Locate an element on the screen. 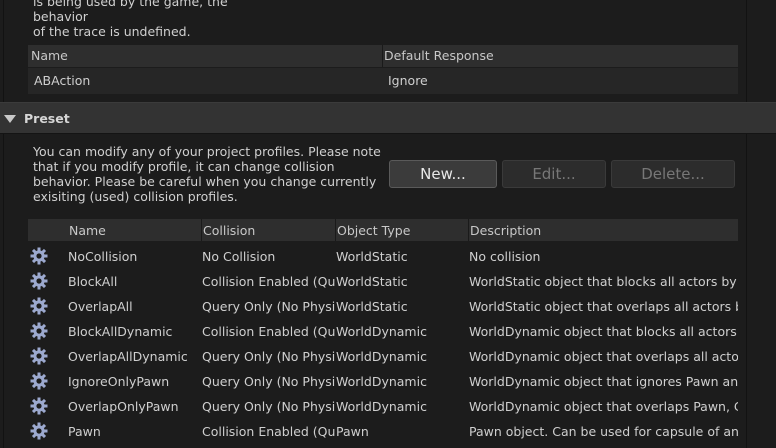 This screenshot has height=448, width=776. left-divider is located at coordinates (3, 224).